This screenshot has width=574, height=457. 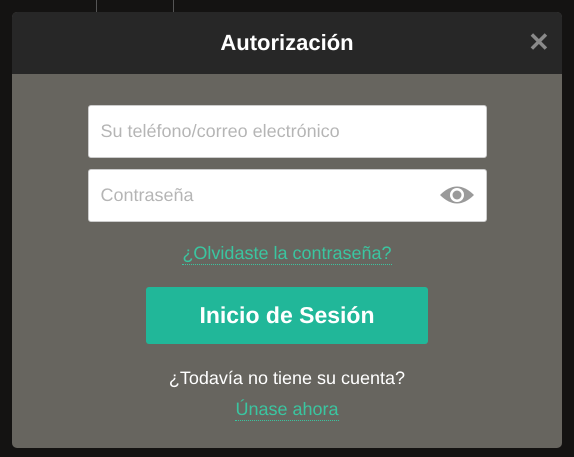 I want to click on close-button: ✕, so click(x=539, y=42).